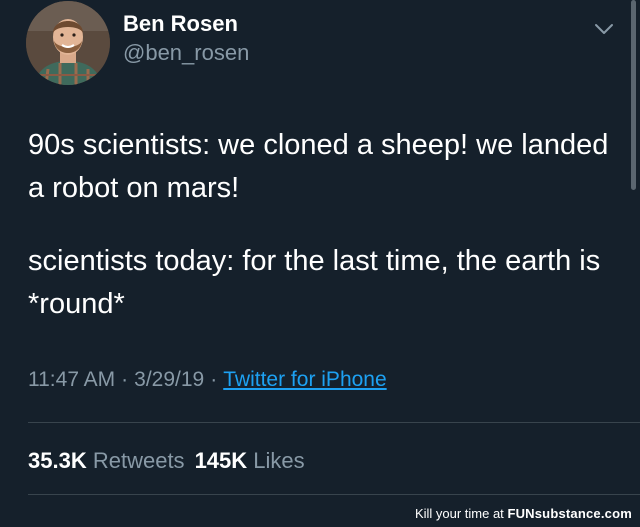 Image resolution: width=640 pixels, height=527 pixels. Describe the element at coordinates (207, 380) in the screenshot. I see `tweet-metadata: 11:47 AM · 3/29/19 · Twitter for iPhone` at that location.